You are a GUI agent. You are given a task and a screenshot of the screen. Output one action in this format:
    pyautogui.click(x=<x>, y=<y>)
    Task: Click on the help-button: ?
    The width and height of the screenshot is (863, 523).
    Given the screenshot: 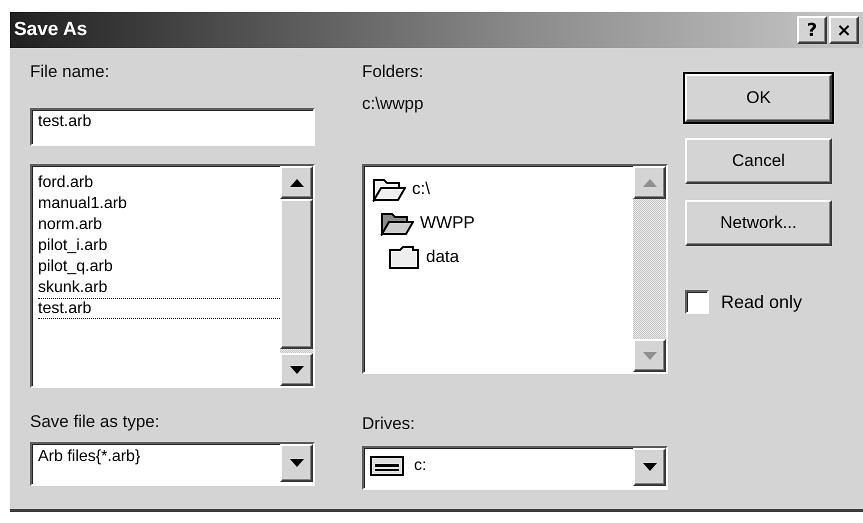 What is the action you would take?
    pyautogui.click(x=812, y=30)
    